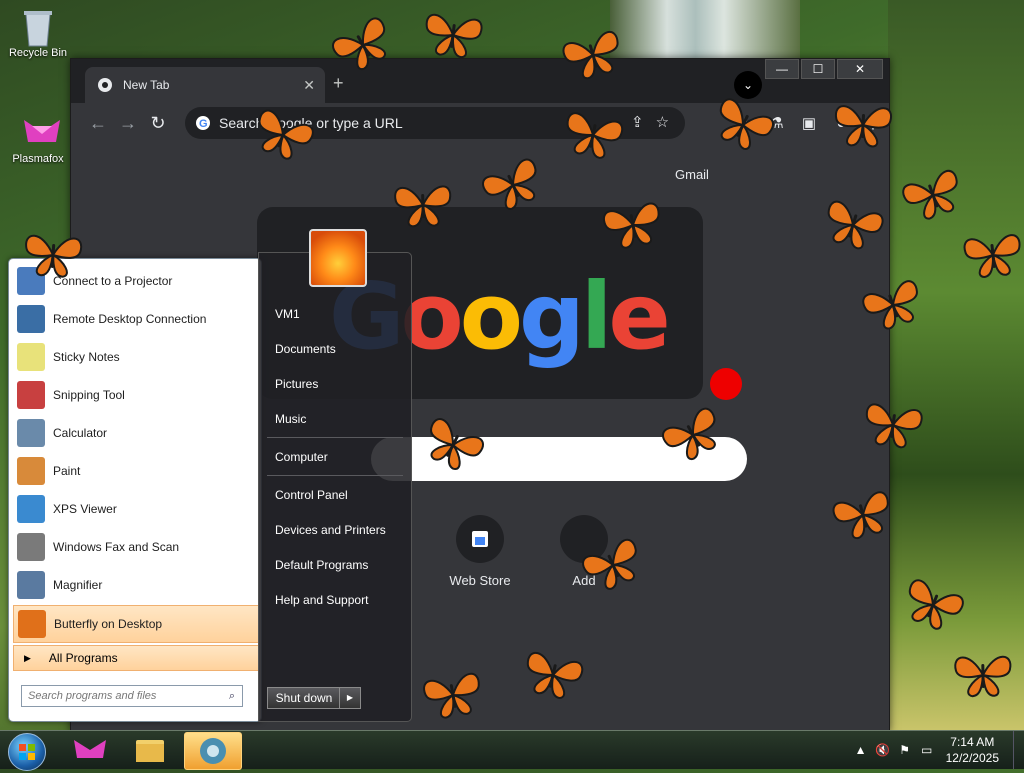 The width and height of the screenshot is (1024, 773). I want to click on place-item: Computer, so click(301, 457).